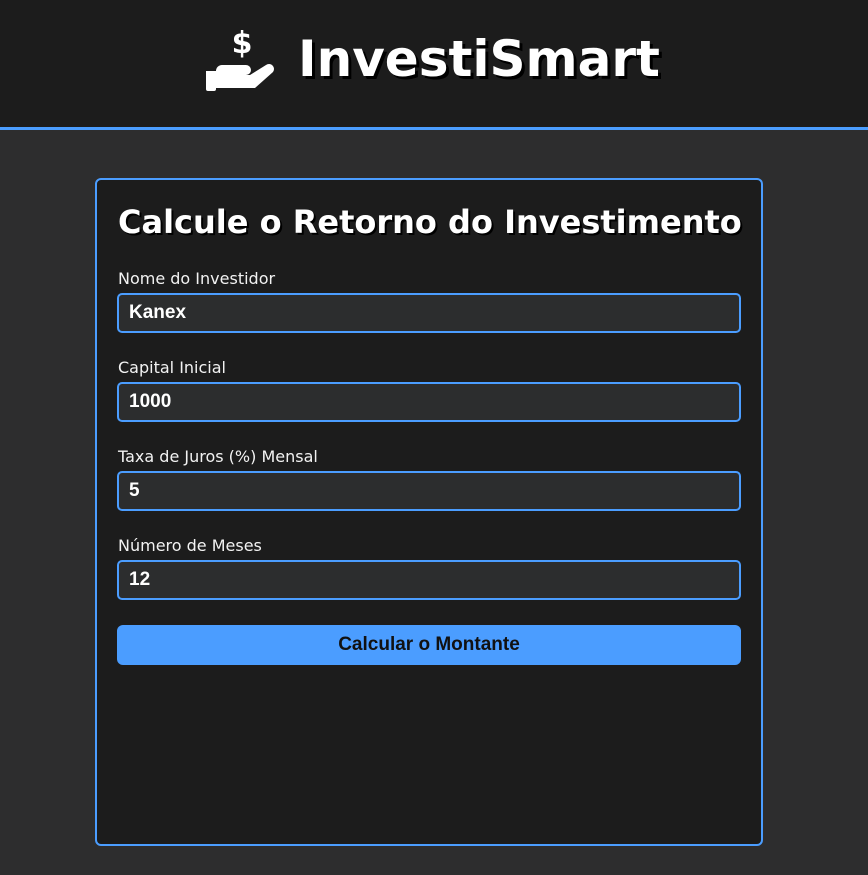  Describe the element at coordinates (429, 580) in the screenshot. I see `months-input` at that location.